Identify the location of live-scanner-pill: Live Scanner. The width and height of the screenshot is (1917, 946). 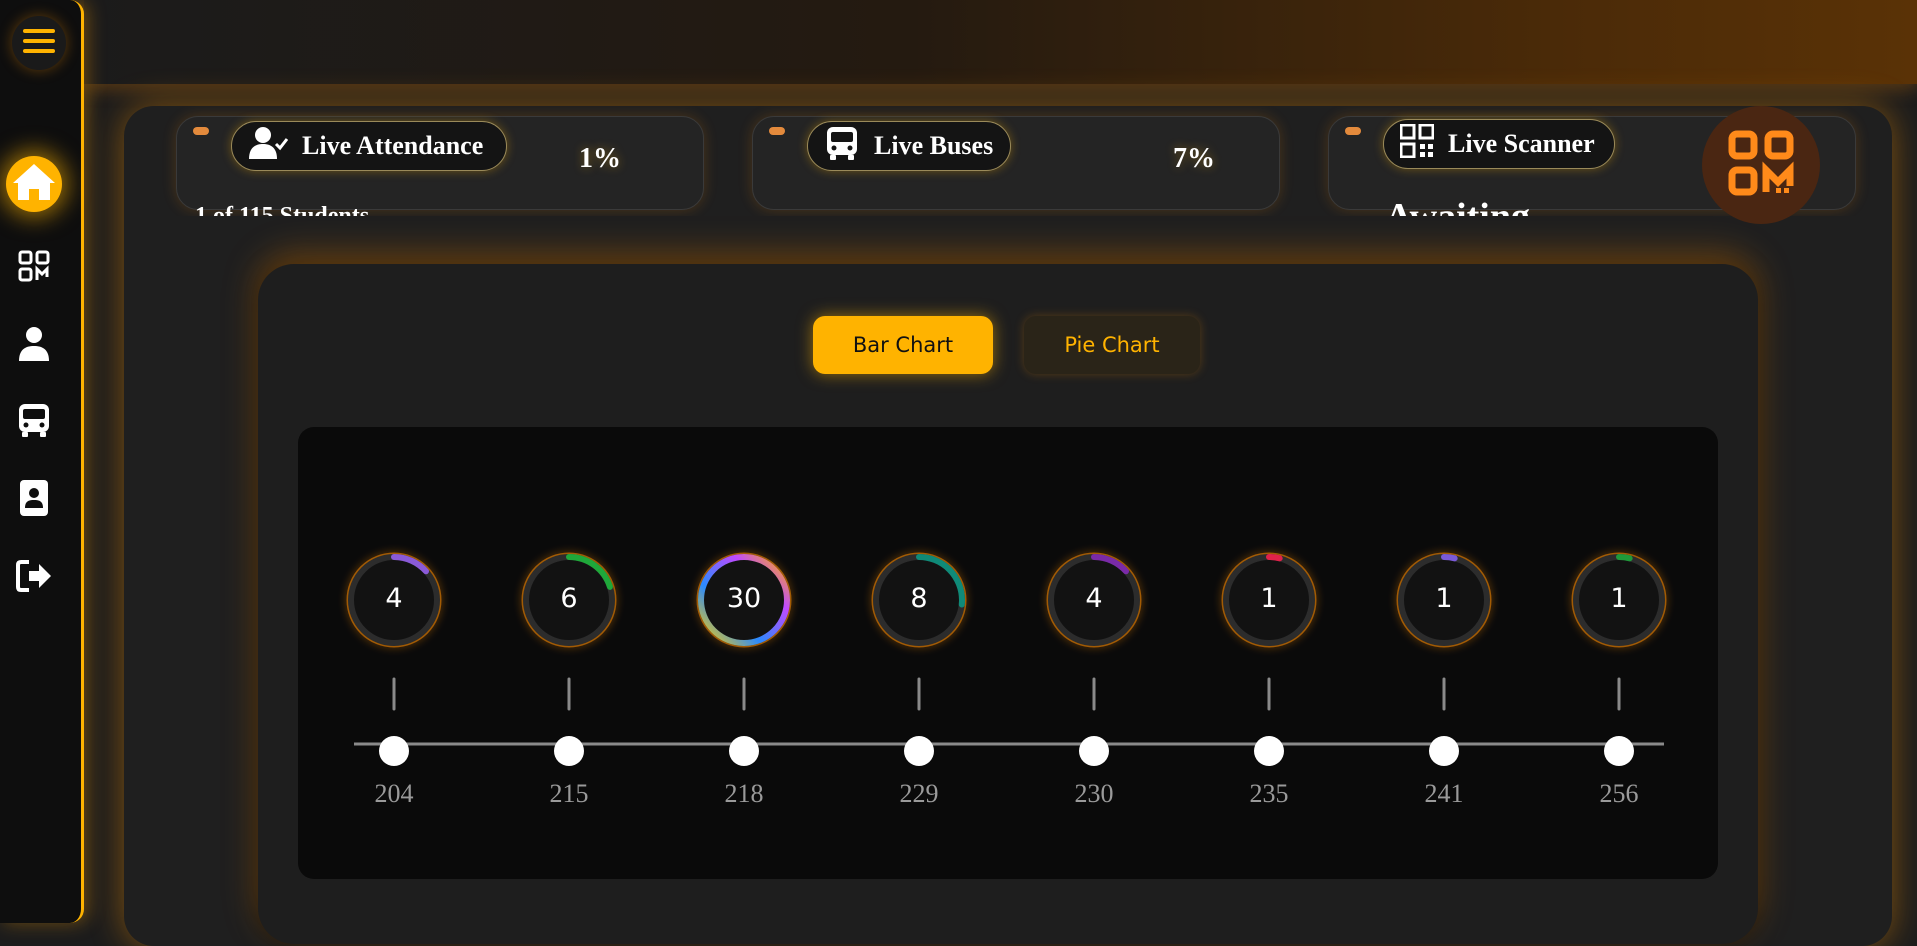
(1499, 144).